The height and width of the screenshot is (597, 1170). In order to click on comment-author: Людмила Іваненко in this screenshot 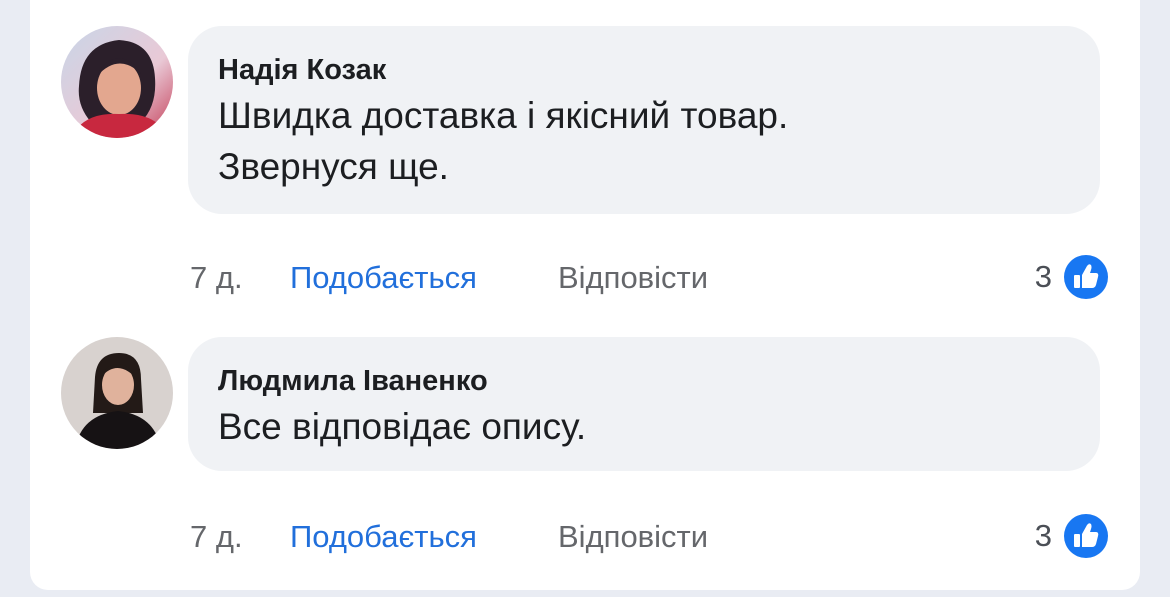, I will do `click(644, 381)`.